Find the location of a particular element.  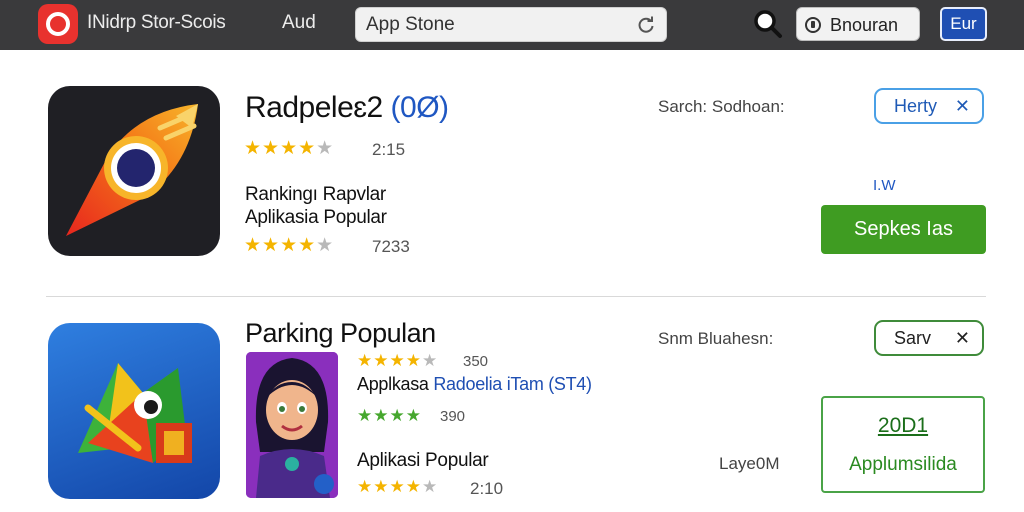

search-icon is located at coordinates (768, 24).